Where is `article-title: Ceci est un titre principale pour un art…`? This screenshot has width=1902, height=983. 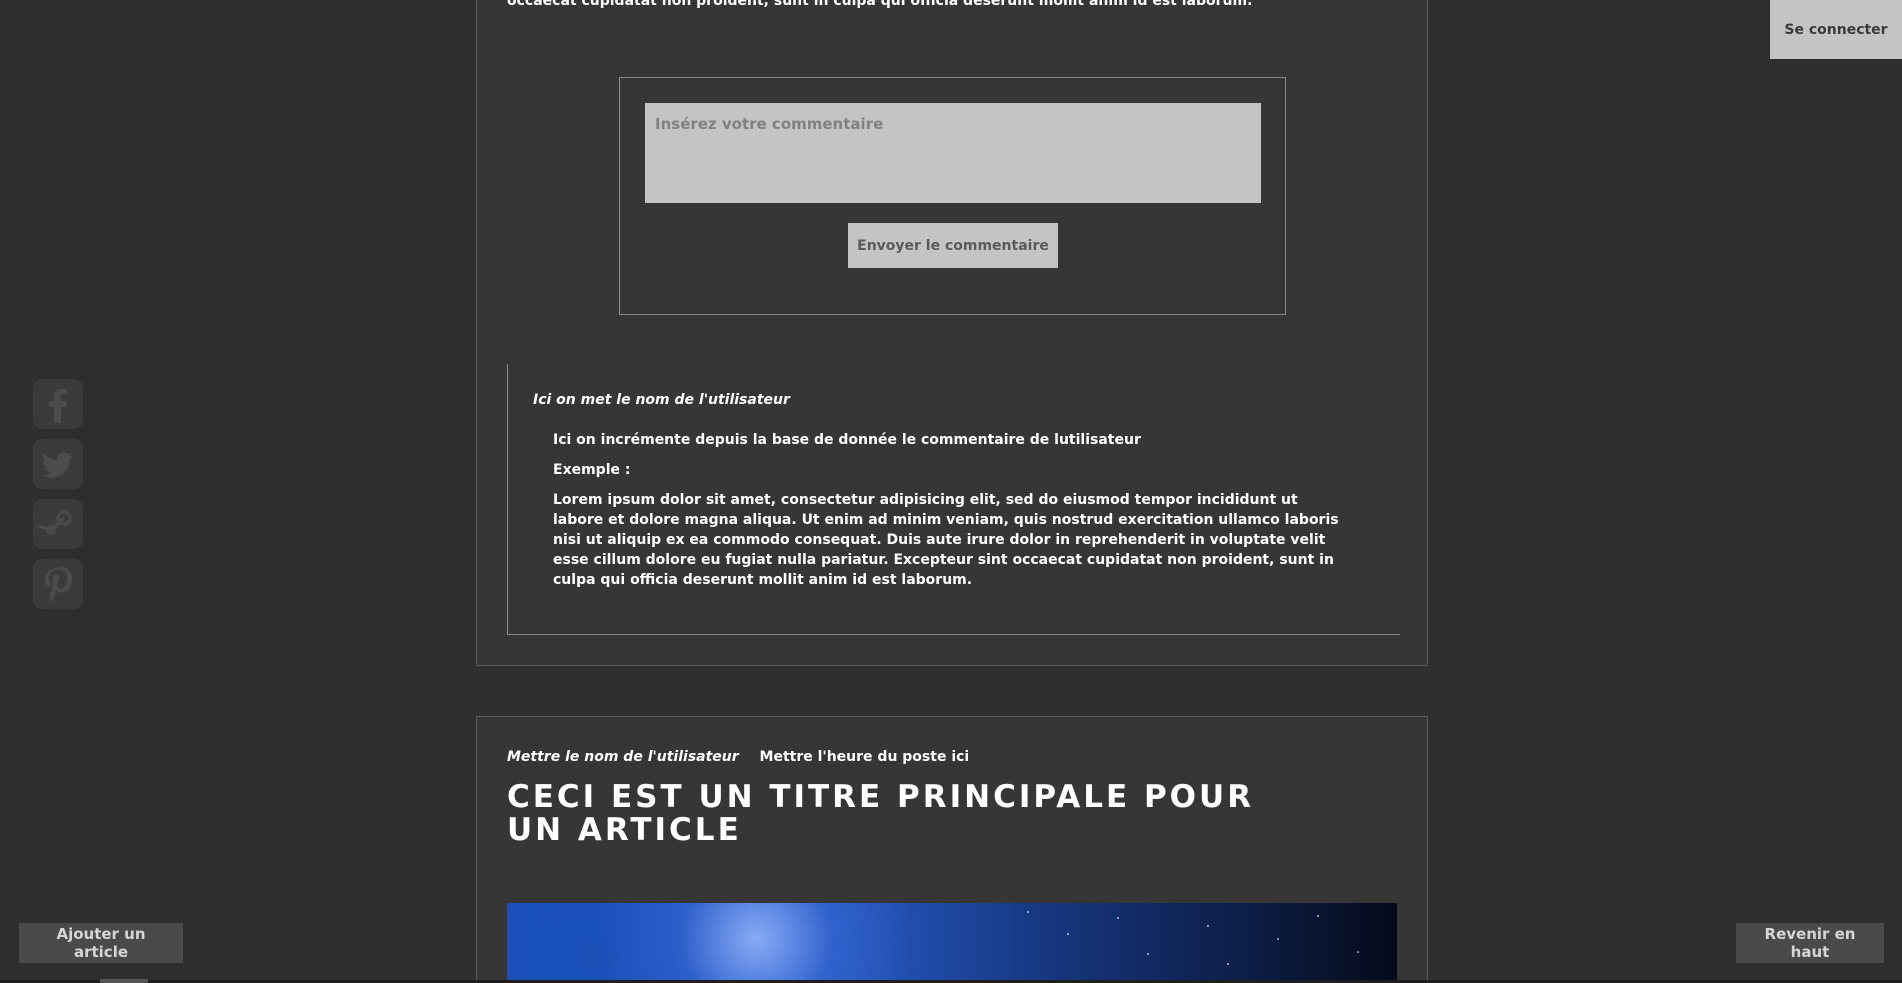 article-title: Ceci est un titre principale pour un art… is located at coordinates (881, 813).